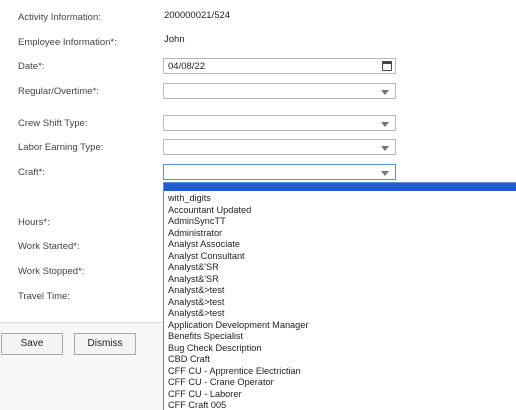 Image resolution: width=516 pixels, height=410 pixels. What do you see at coordinates (340, 211) in the screenshot?
I see `craft-option: Accountant Updated` at bounding box center [340, 211].